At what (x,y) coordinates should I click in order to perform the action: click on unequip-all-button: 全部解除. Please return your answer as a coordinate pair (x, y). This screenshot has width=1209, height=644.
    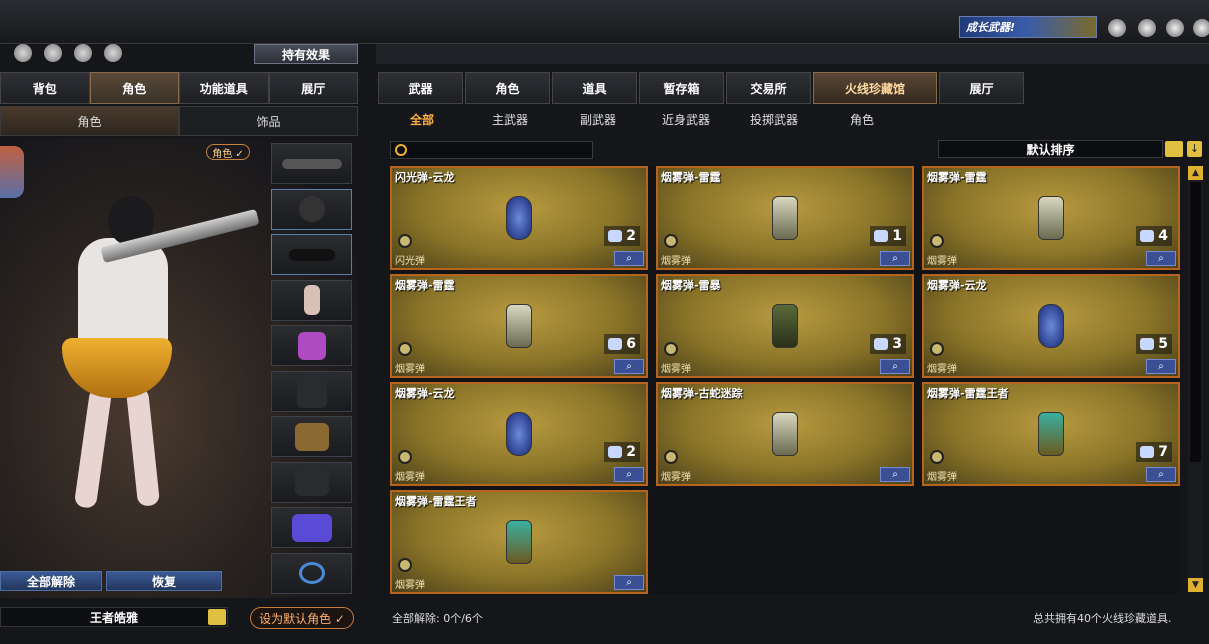
    Looking at the image, I should click on (51, 581).